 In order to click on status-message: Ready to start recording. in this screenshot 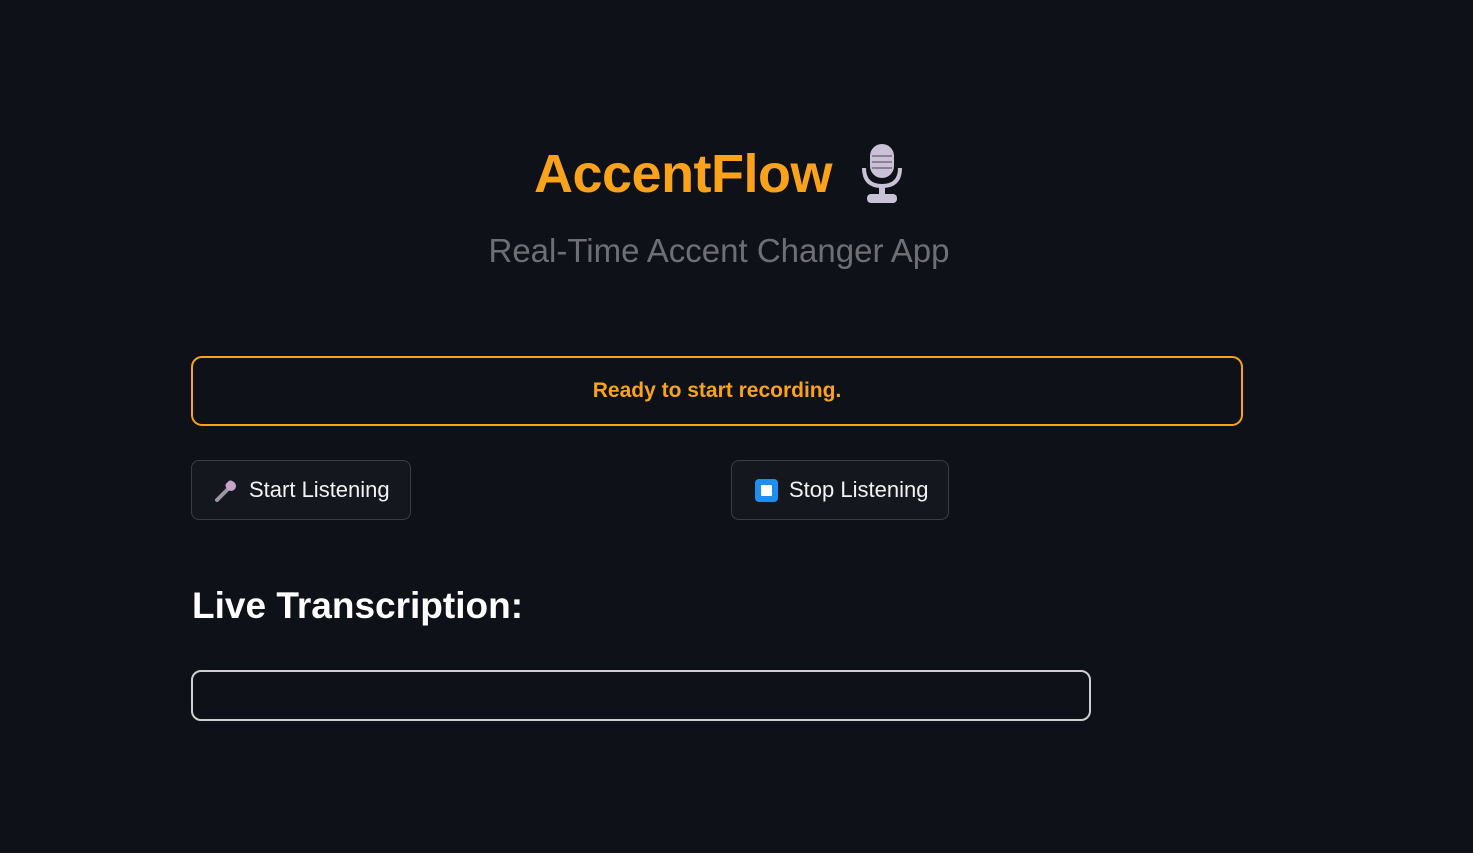, I will do `click(717, 390)`.